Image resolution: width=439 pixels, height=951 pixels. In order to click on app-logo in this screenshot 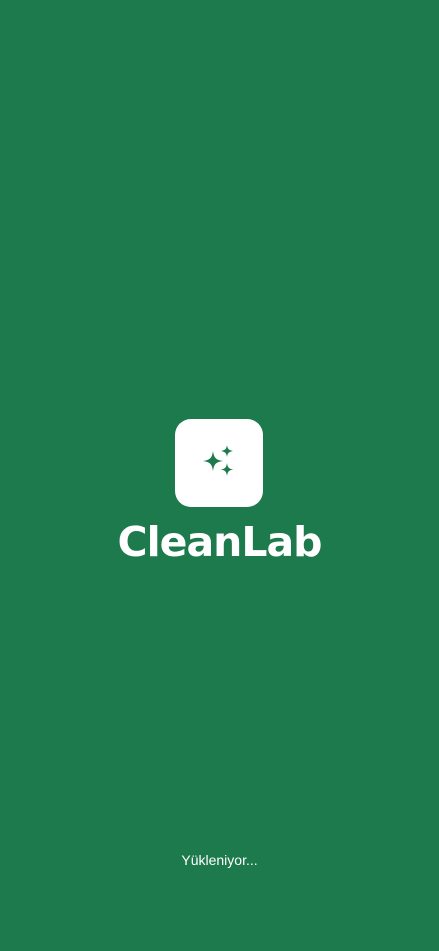, I will do `click(219, 463)`.